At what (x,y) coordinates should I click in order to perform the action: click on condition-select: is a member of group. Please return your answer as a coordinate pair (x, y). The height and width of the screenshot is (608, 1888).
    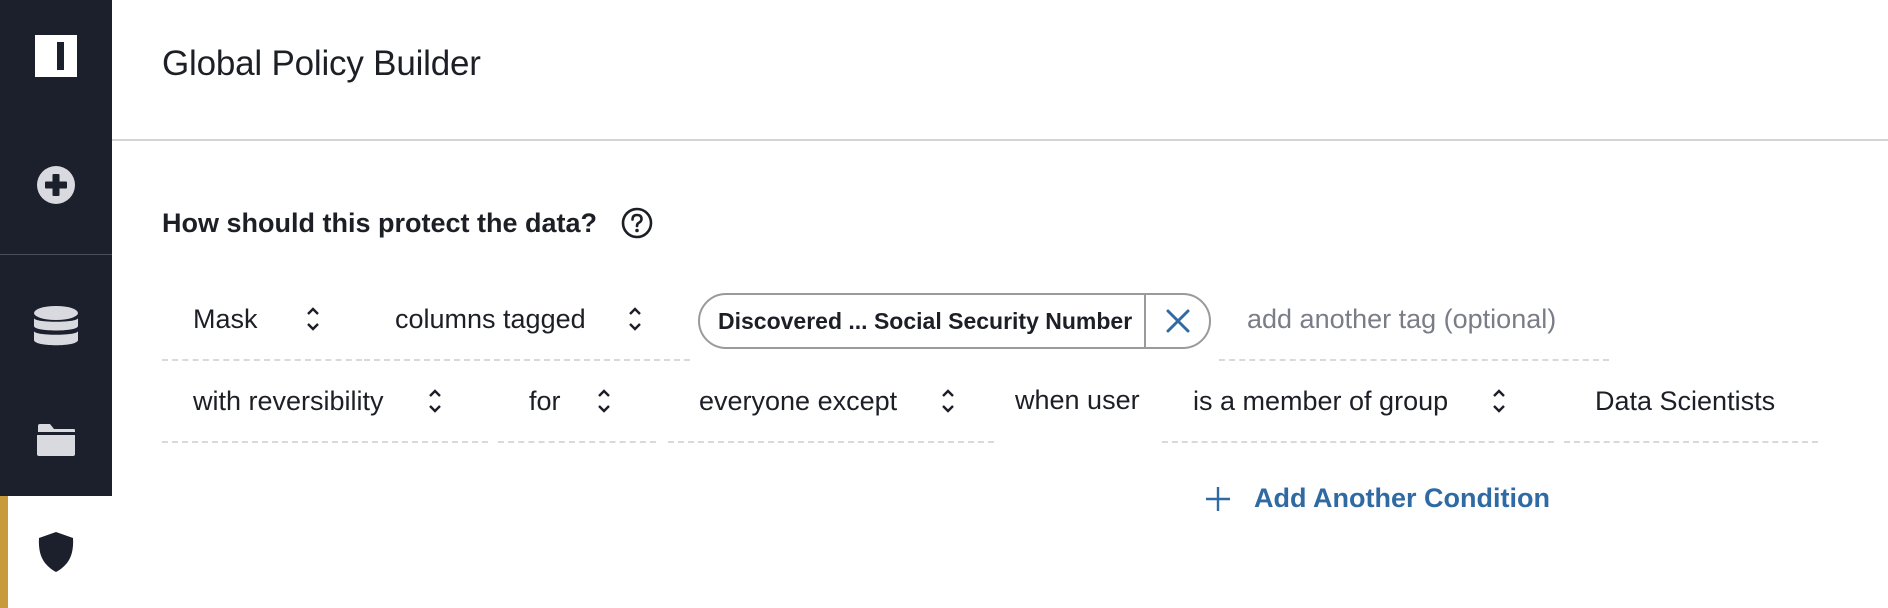
    Looking at the image, I should click on (1358, 402).